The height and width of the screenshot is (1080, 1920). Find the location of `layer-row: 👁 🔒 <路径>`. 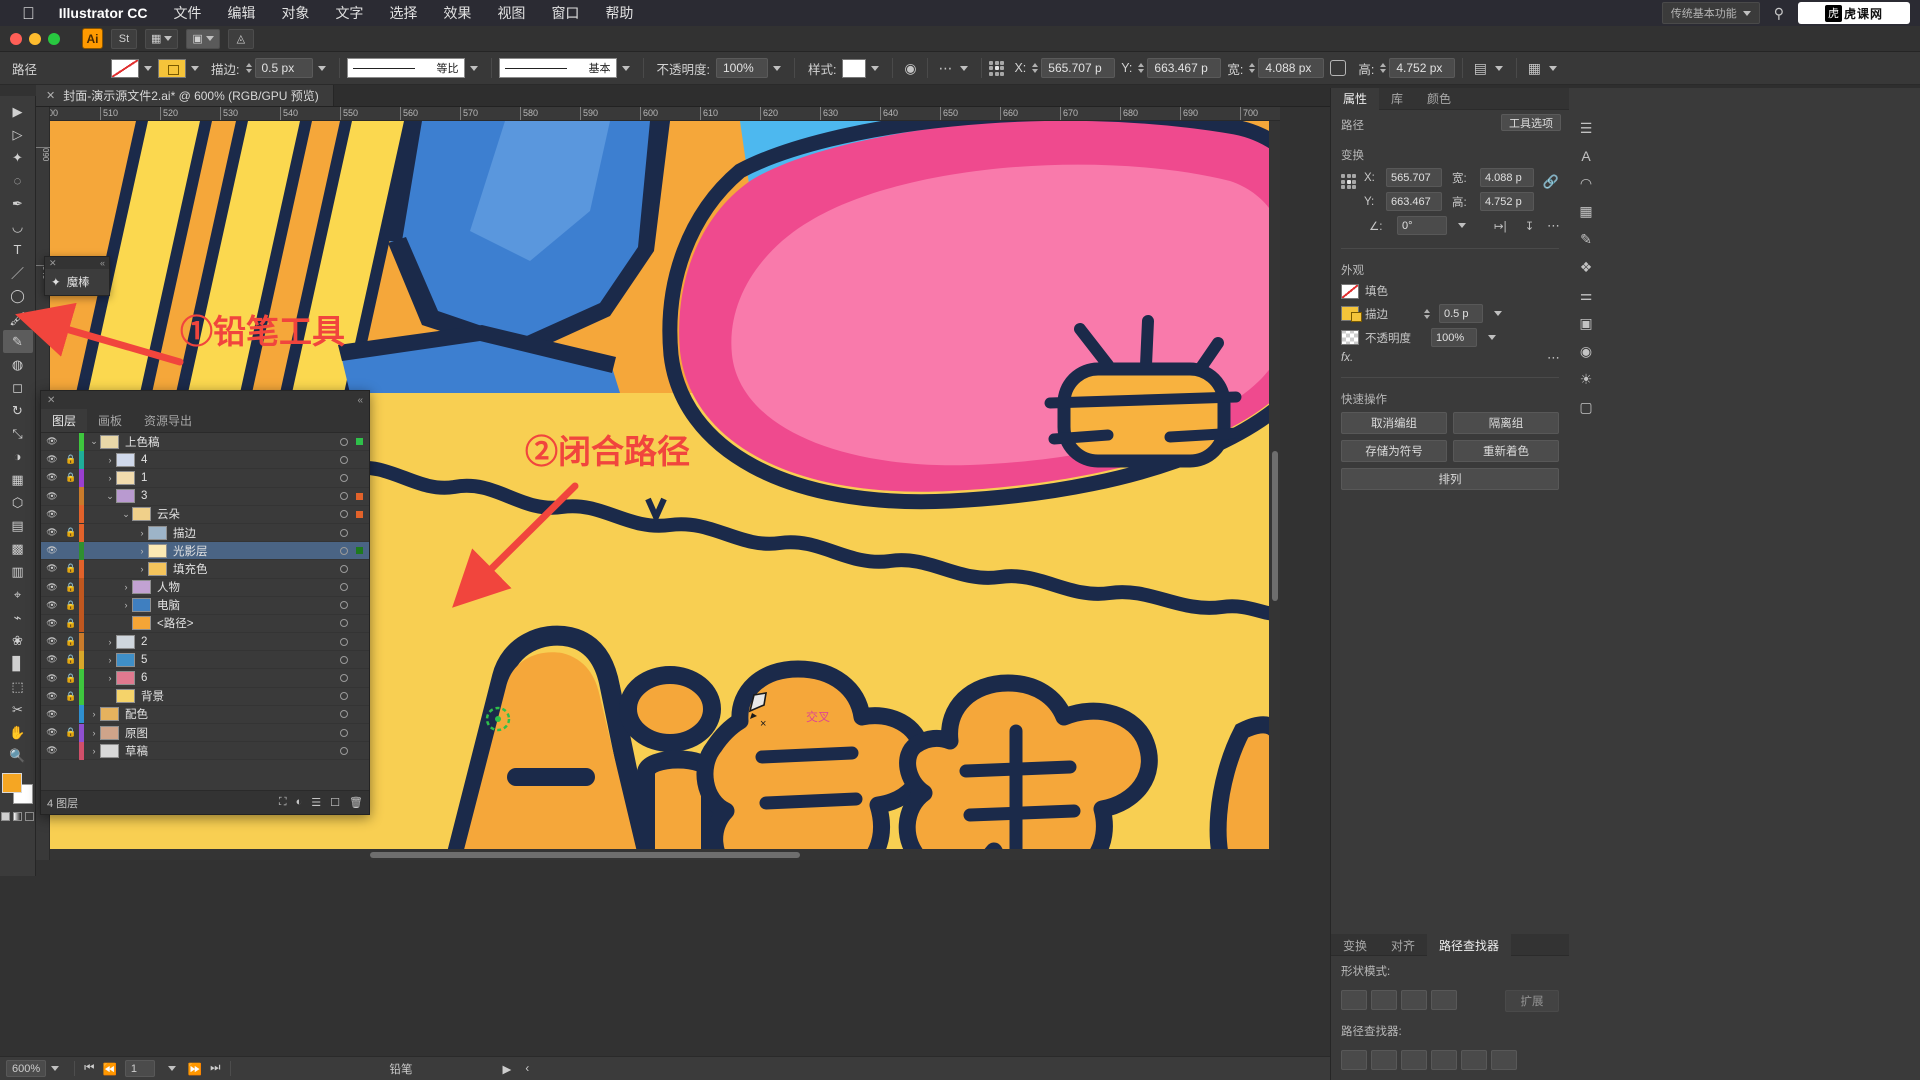

layer-row: 👁 🔒 <路径> is located at coordinates (205, 624).